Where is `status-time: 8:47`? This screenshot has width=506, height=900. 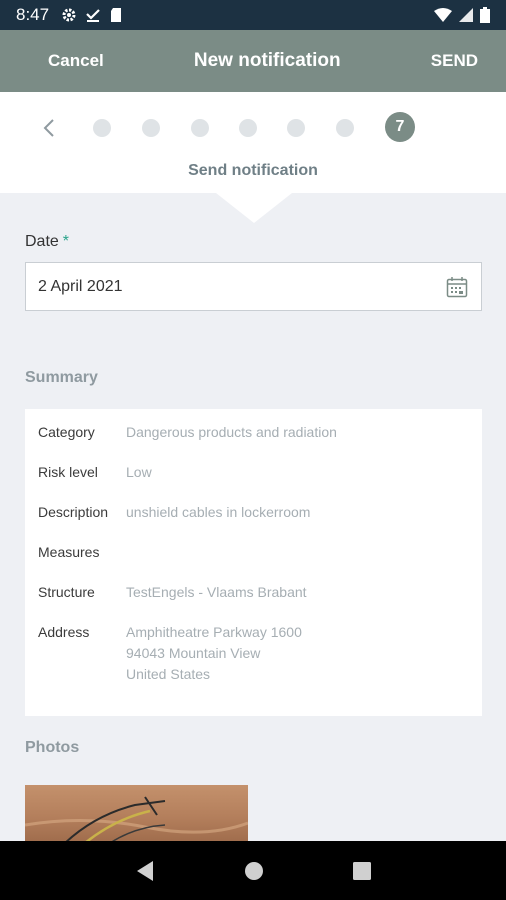 status-time: 8:47 is located at coordinates (33, 14).